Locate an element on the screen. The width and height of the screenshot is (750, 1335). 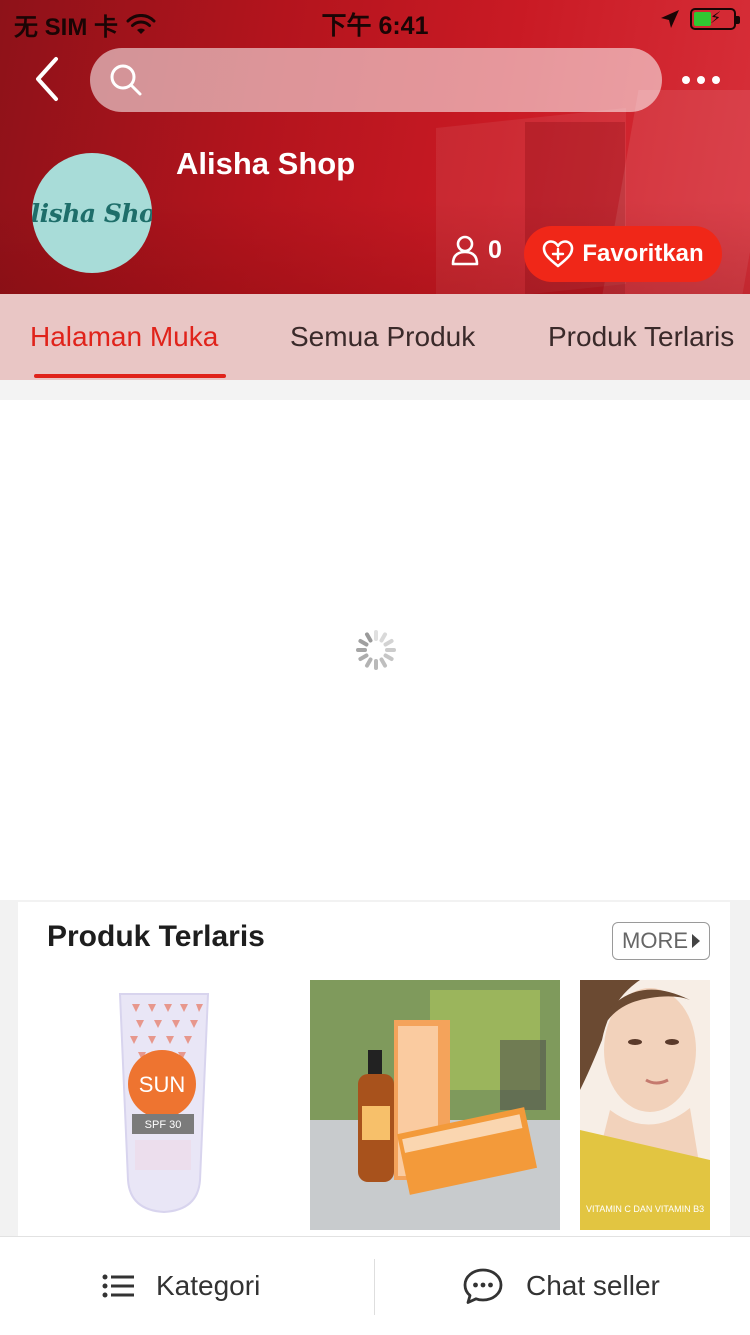
caret-right-icon is located at coordinates (696, 941).